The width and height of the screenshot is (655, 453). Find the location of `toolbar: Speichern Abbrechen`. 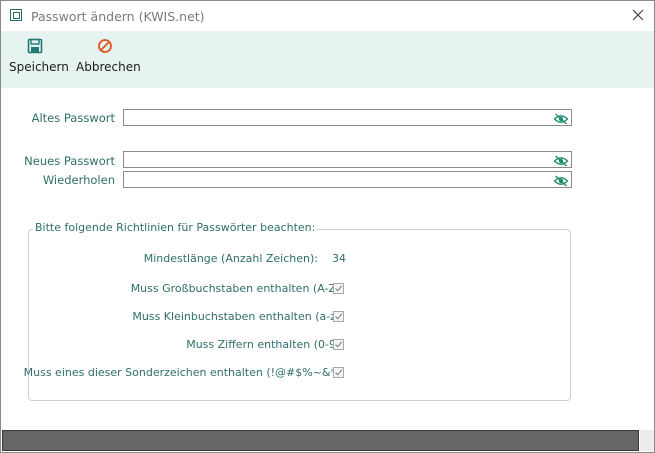

toolbar: Speichern Abbrechen is located at coordinates (327, 59).